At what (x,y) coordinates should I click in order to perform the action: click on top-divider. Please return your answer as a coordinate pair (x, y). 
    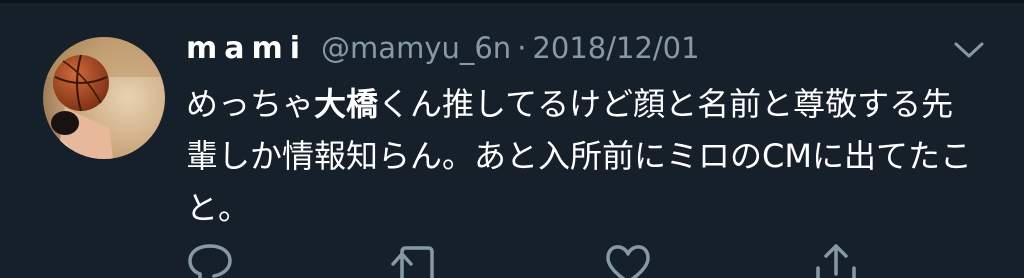
    Looking at the image, I should click on (512, 1).